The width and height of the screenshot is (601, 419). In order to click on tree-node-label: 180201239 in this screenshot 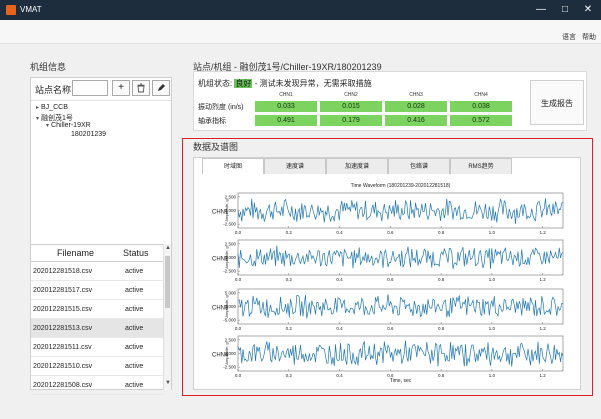, I will do `click(89, 134)`.